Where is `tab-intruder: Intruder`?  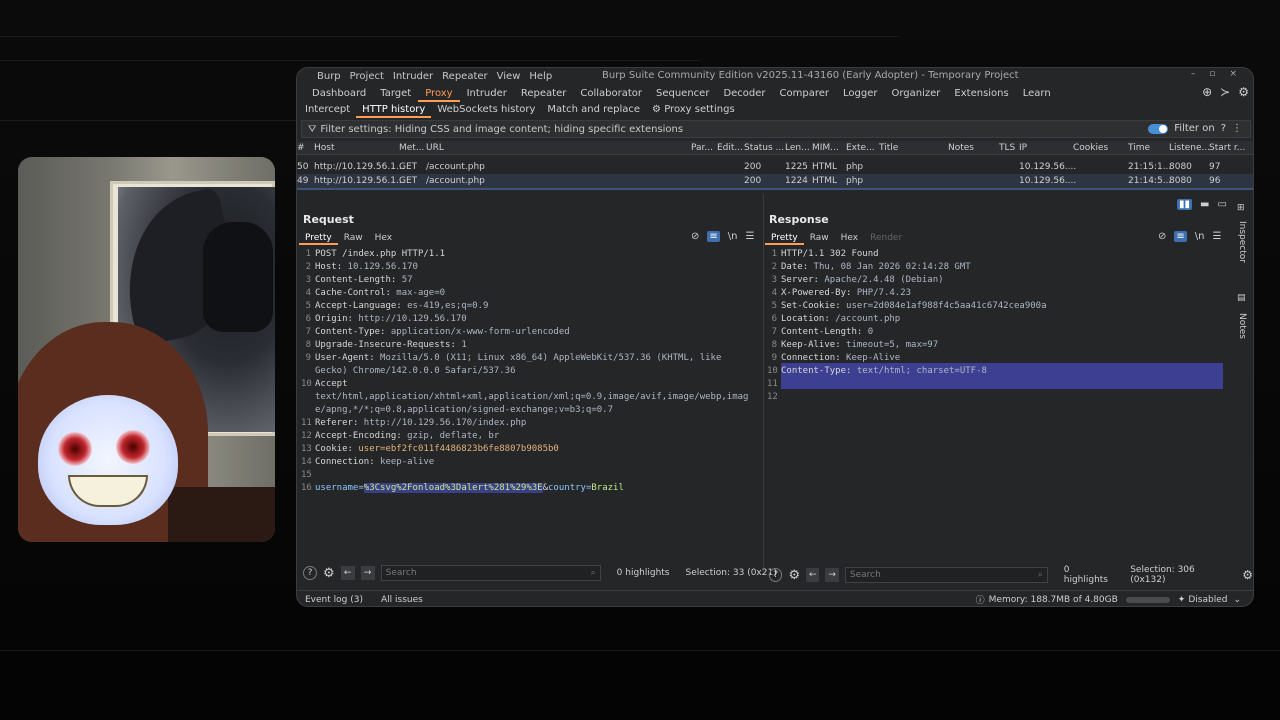
tab-intruder: Intruder is located at coordinates (487, 93).